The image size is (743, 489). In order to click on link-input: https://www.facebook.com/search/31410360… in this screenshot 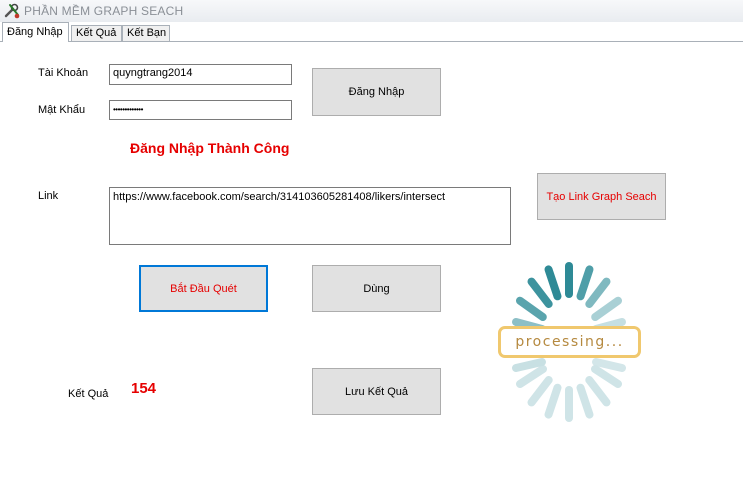, I will do `click(310, 216)`.